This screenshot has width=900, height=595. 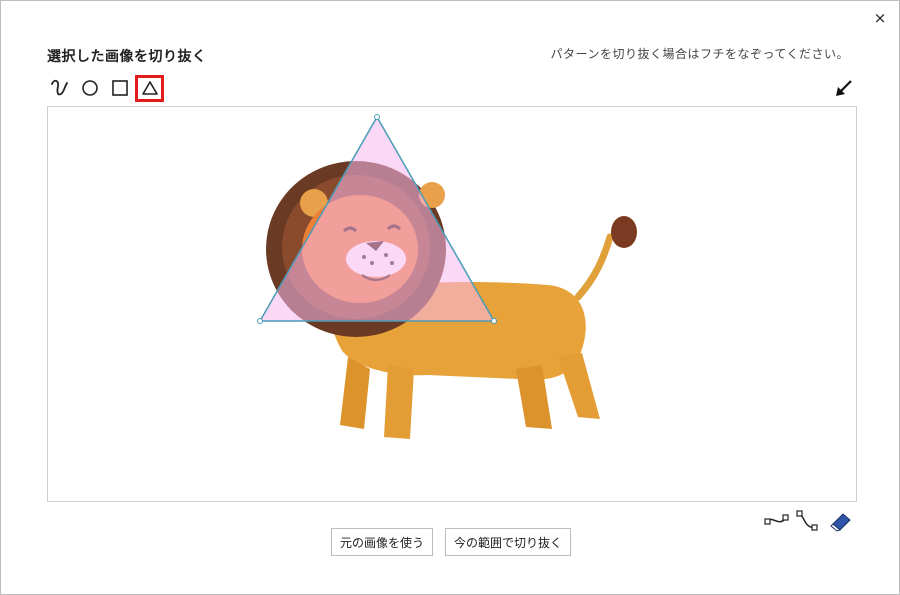 I want to click on freehand-tool-button, so click(x=60, y=88).